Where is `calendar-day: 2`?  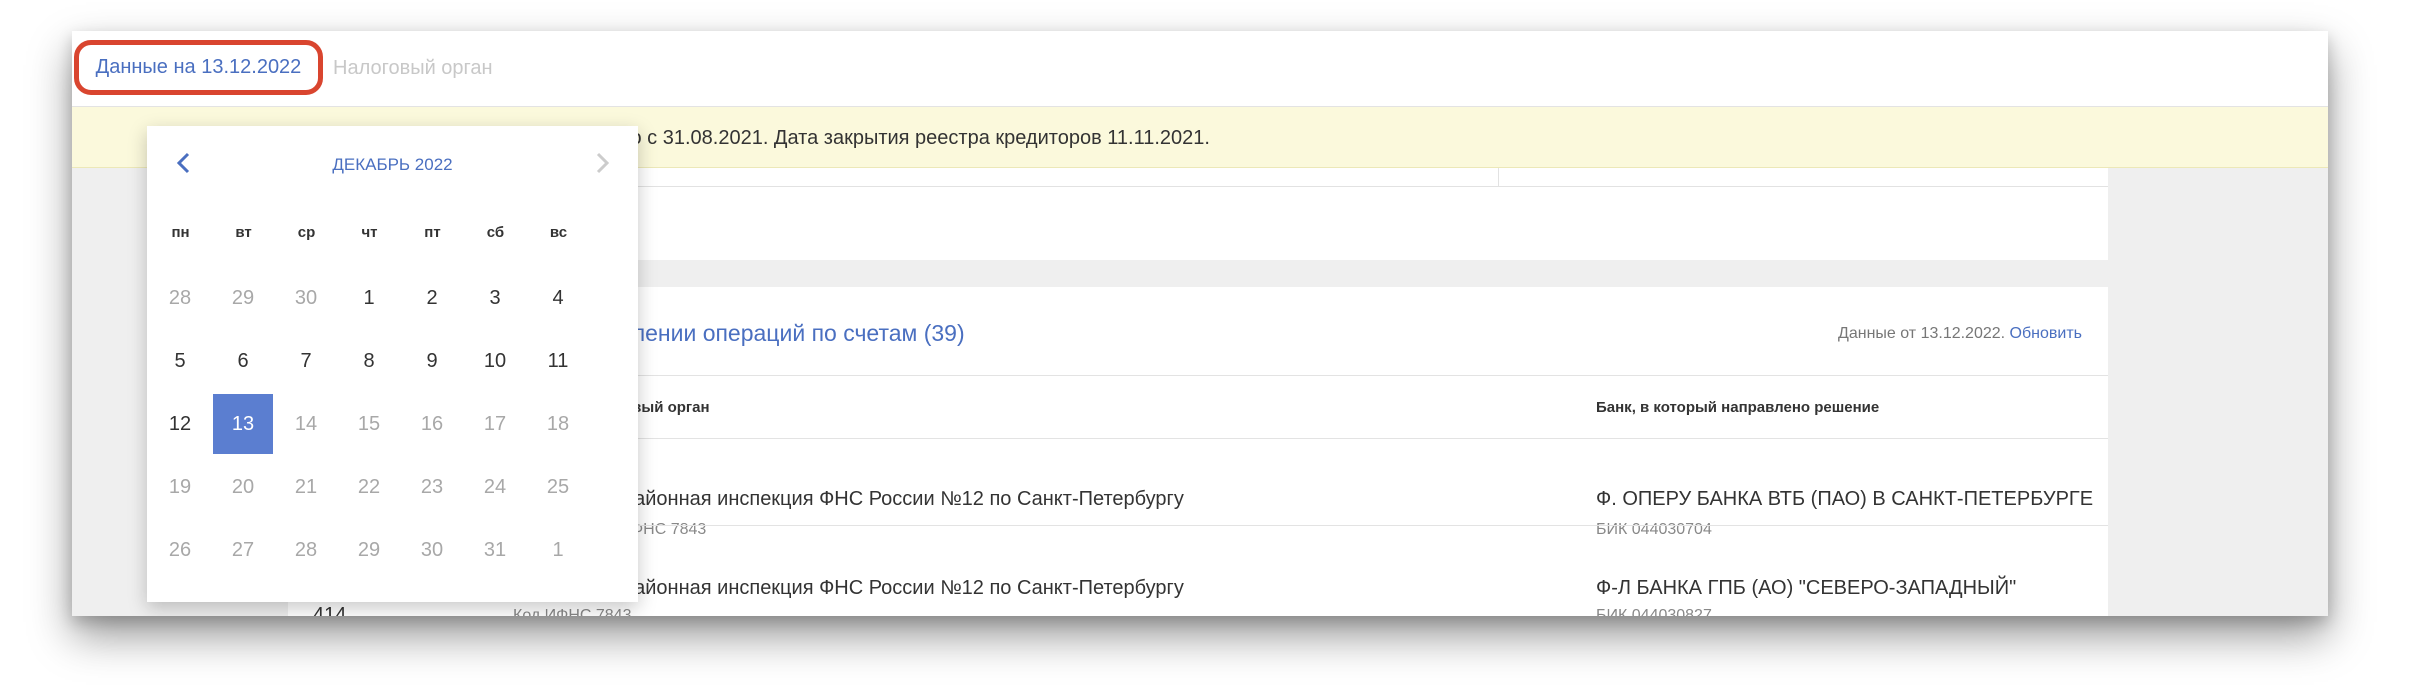 calendar-day: 2 is located at coordinates (432, 298).